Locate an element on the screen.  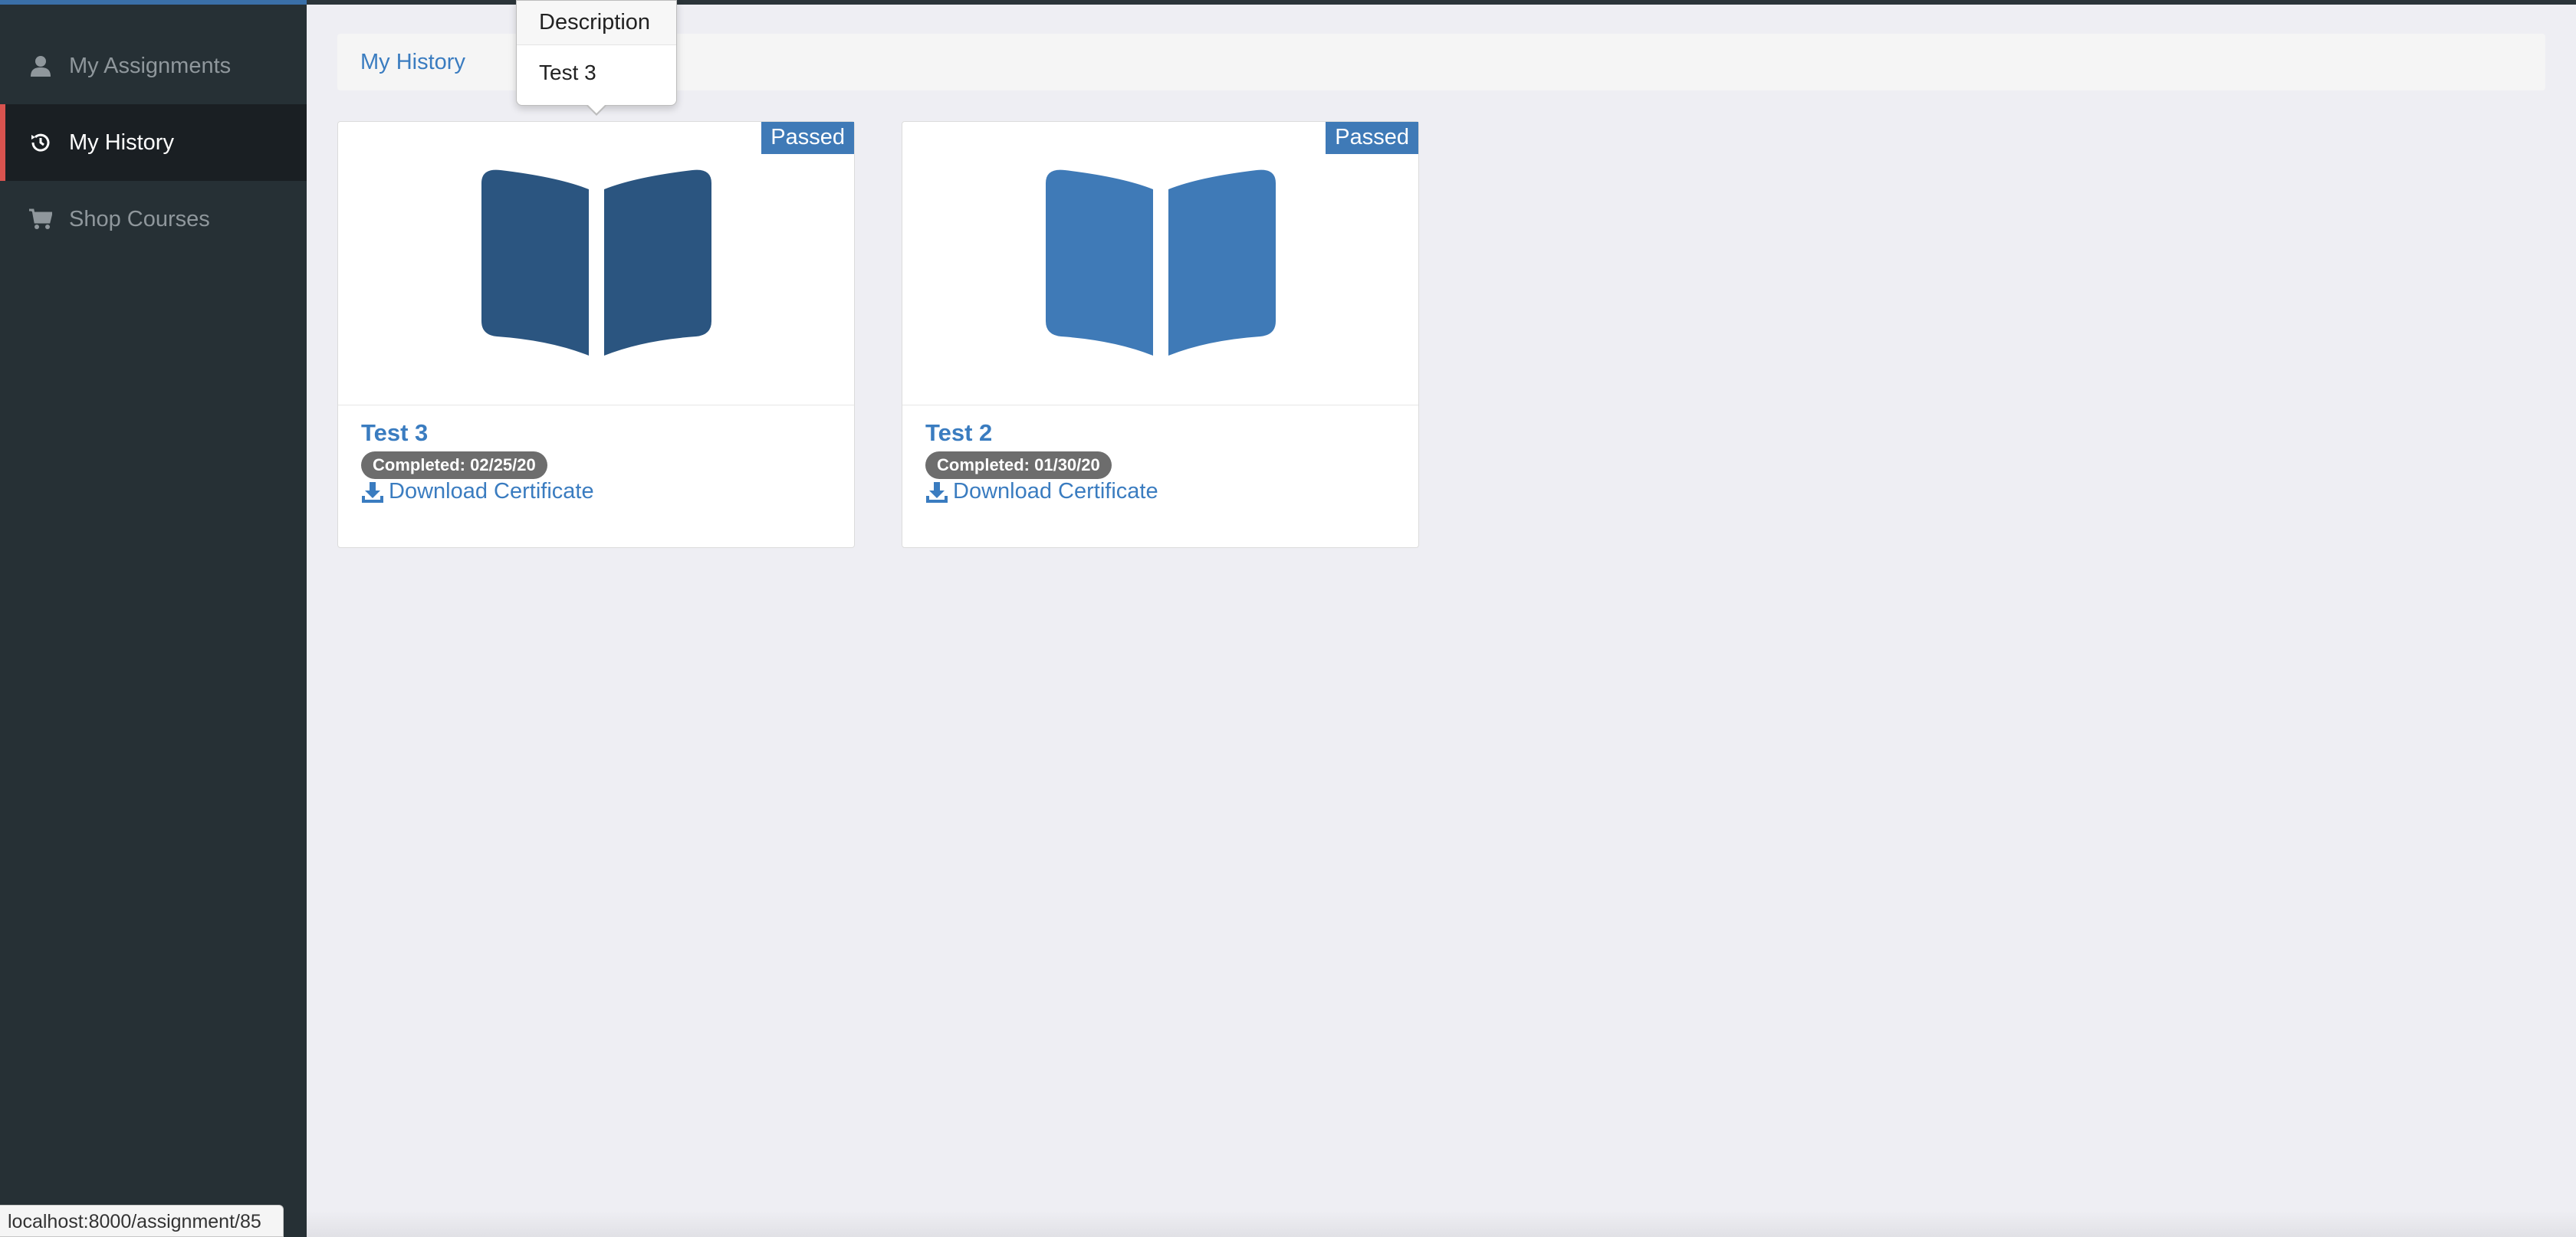
sidebar-item-shop-courses: Shop Courses is located at coordinates (154, 220).